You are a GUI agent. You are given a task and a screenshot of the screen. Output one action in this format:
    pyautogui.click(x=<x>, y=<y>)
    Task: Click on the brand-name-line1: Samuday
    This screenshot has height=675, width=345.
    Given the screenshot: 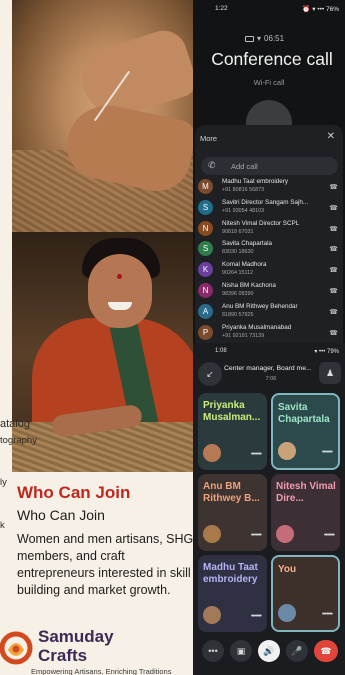 What is the action you would take?
    pyautogui.click(x=76, y=636)
    